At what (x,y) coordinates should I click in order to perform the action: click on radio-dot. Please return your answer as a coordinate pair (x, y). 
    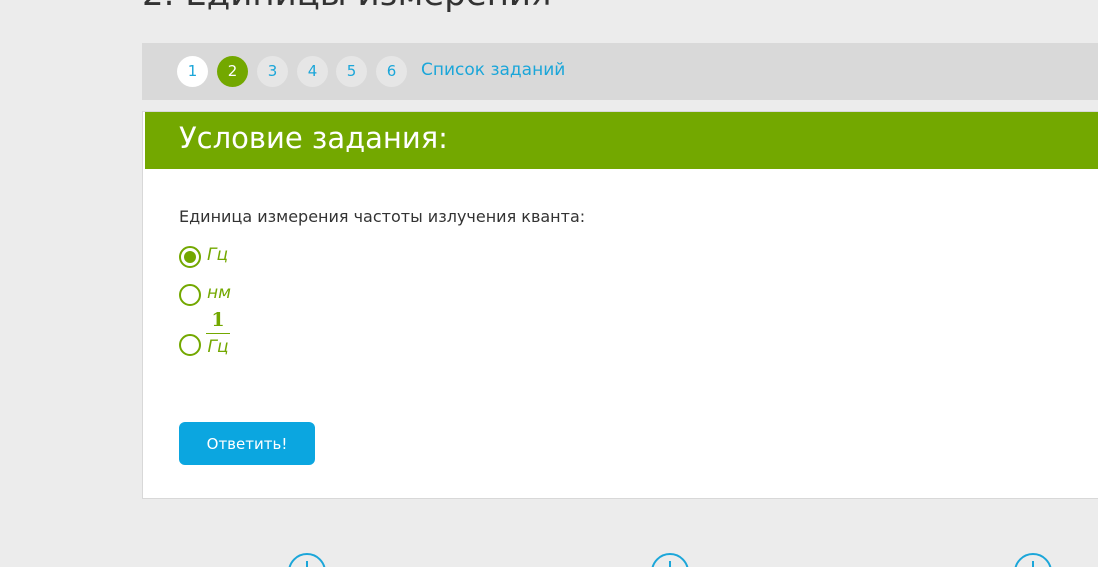
    Looking at the image, I should click on (190, 257).